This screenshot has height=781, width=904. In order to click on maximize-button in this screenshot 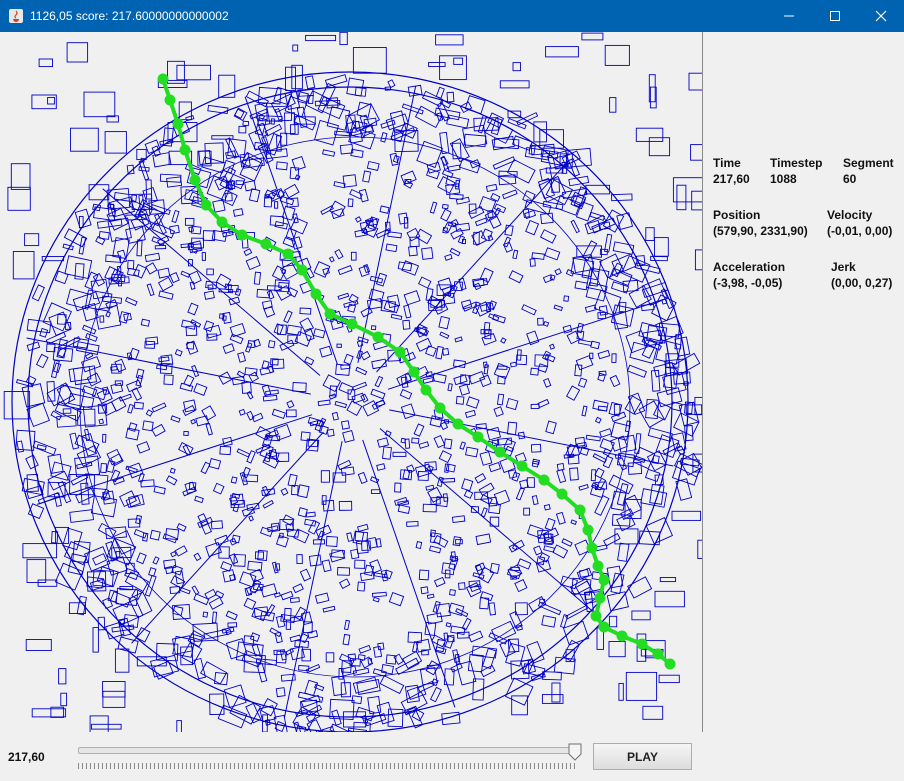, I will do `click(835, 16)`.